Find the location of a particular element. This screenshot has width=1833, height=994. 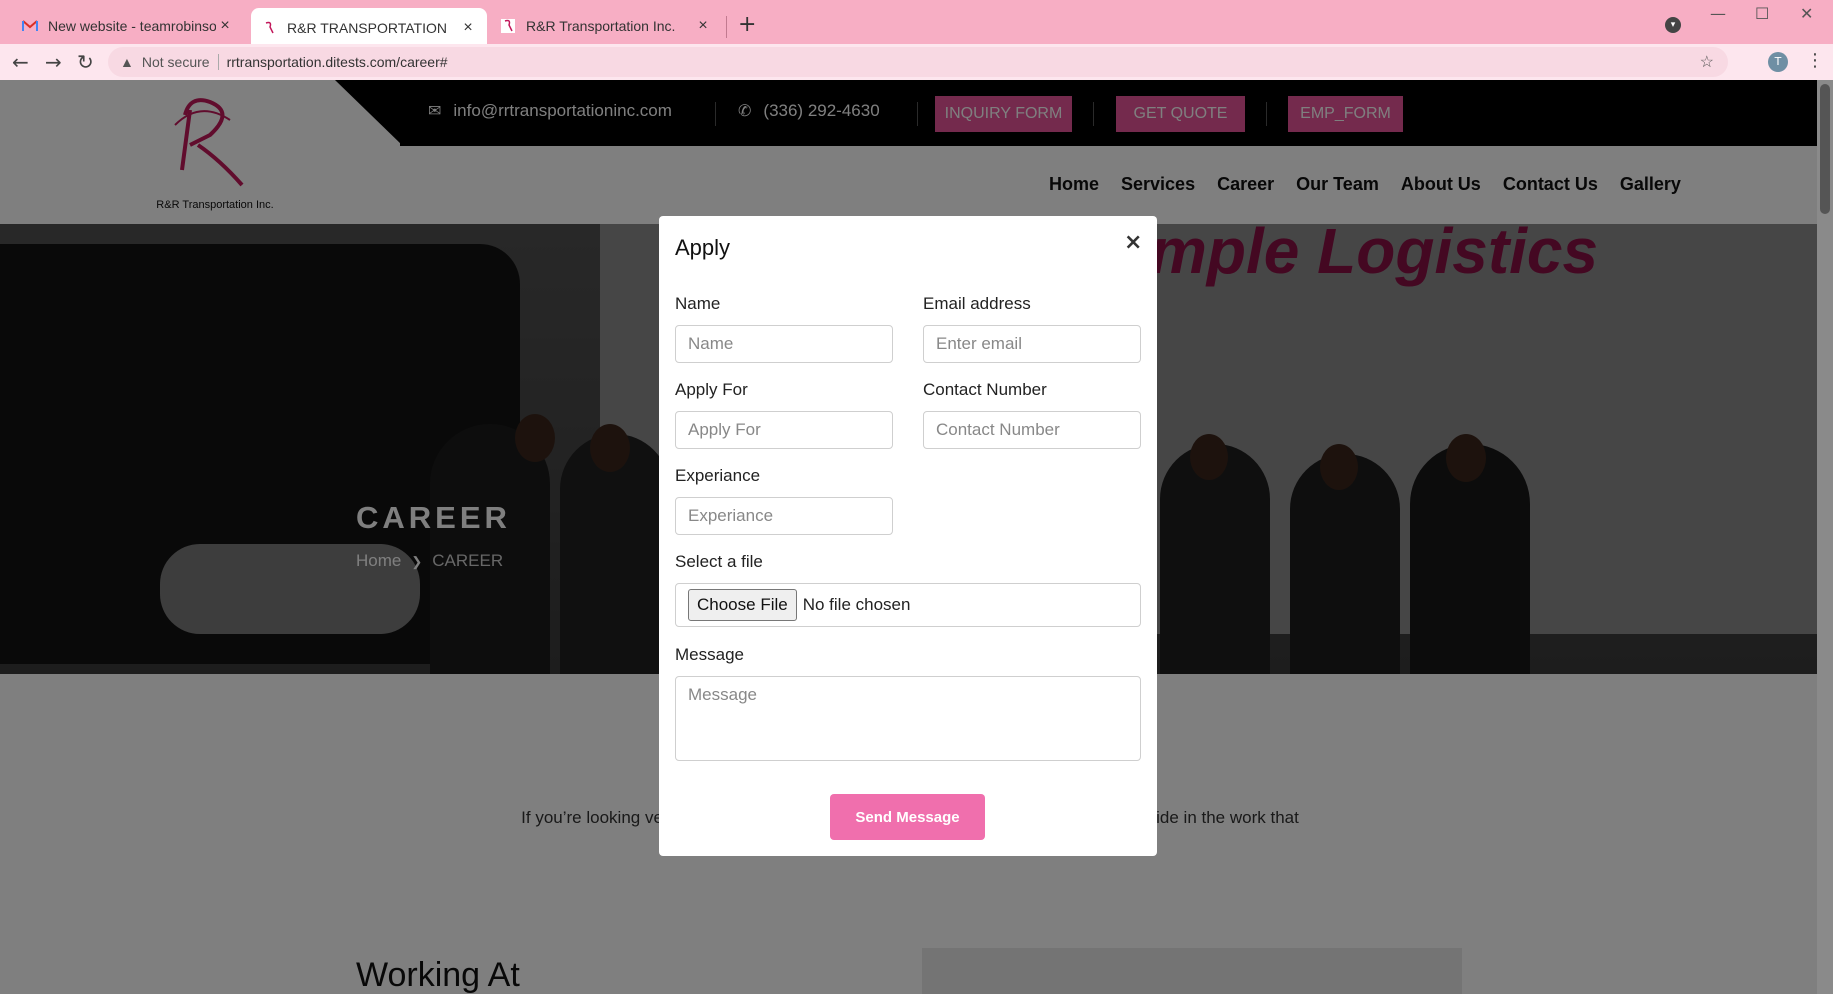

modal-title: Apply is located at coordinates (703, 247).